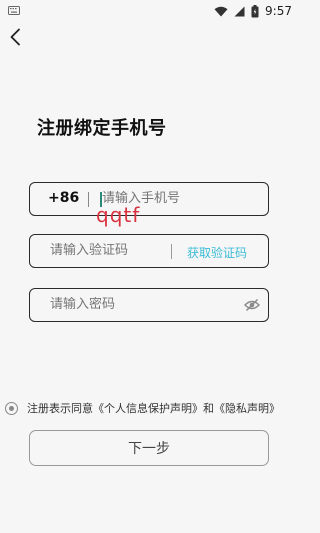 This screenshot has height=533, width=320. I want to click on password-input, so click(140, 305).